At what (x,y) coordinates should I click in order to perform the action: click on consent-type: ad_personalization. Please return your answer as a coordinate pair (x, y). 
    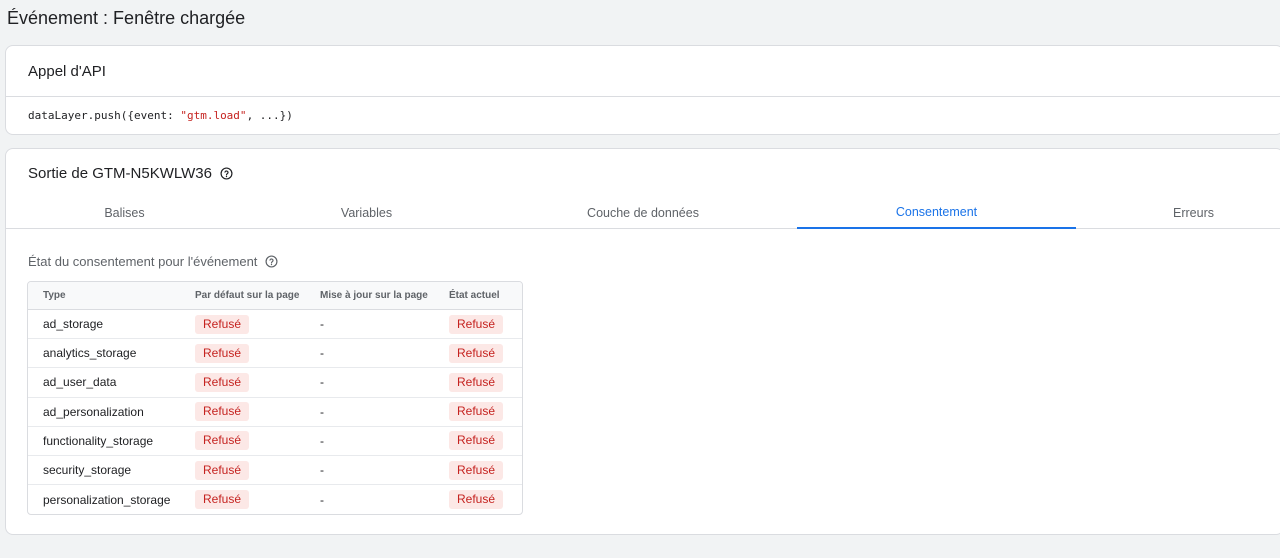
    Looking at the image, I should click on (93, 411).